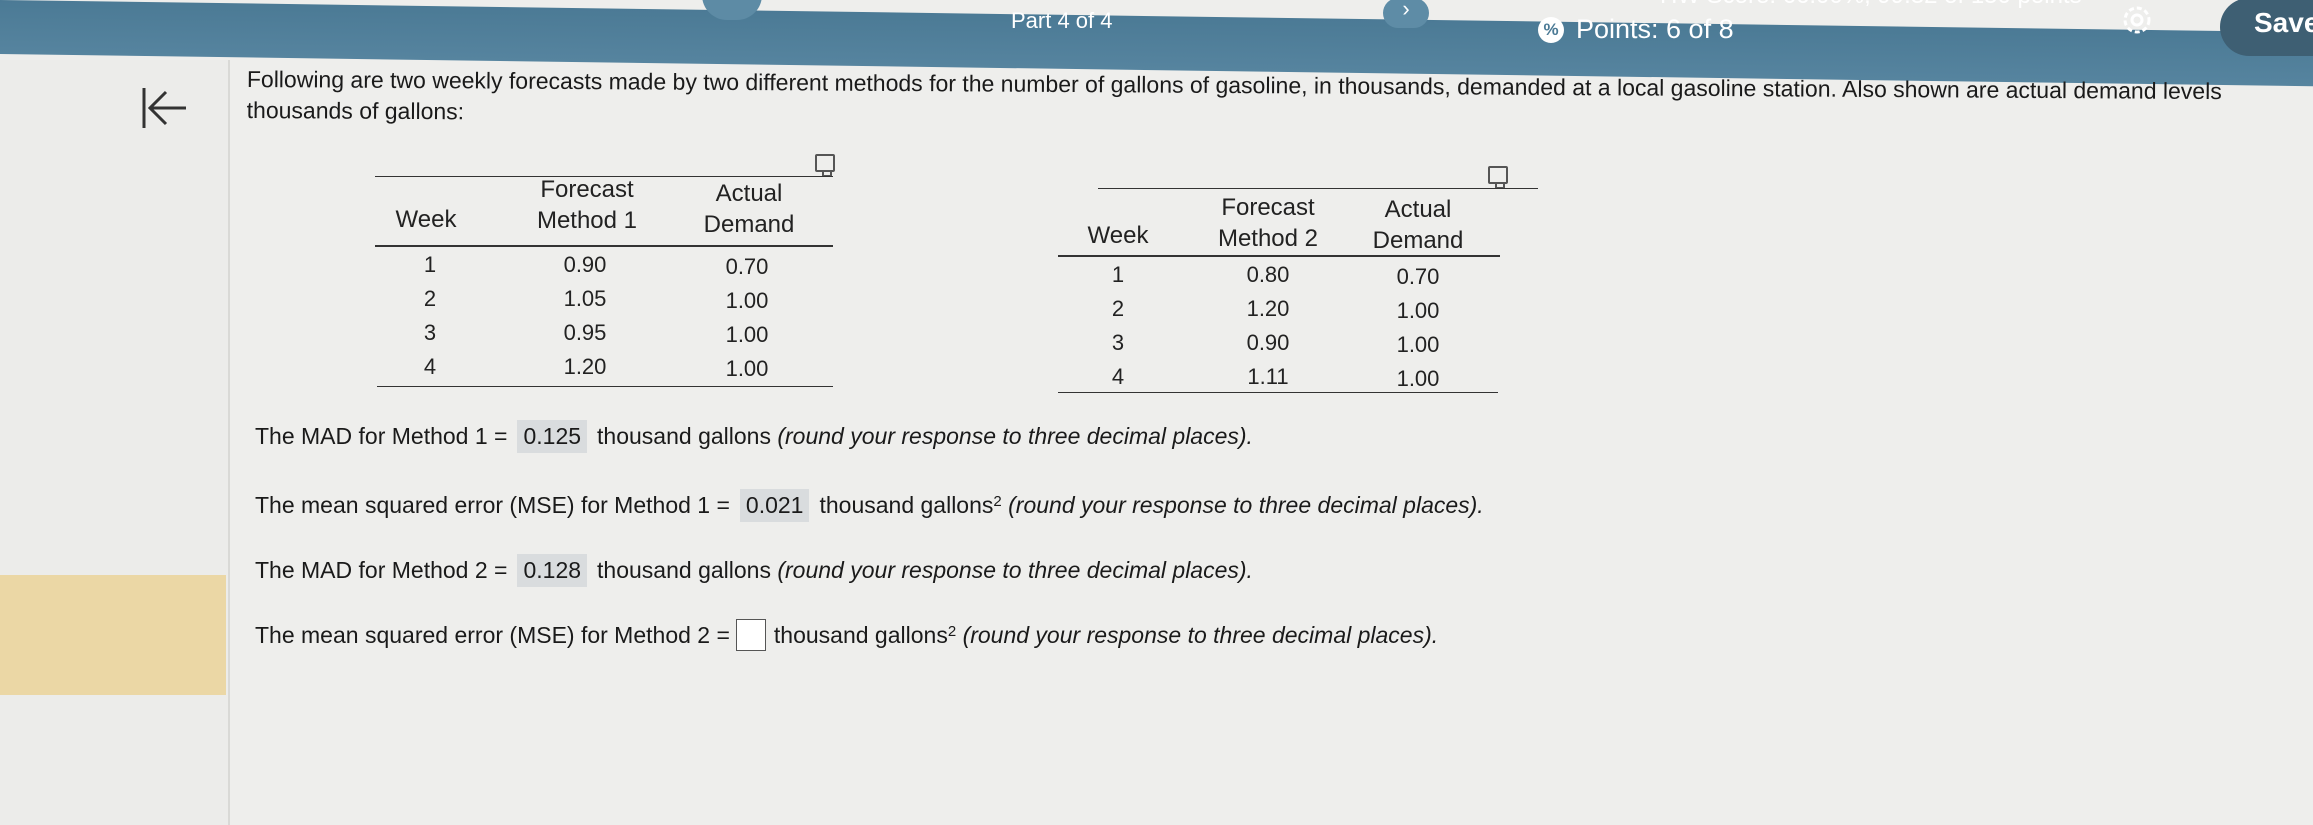  I want to click on answer-field: 0.125, so click(552, 436).